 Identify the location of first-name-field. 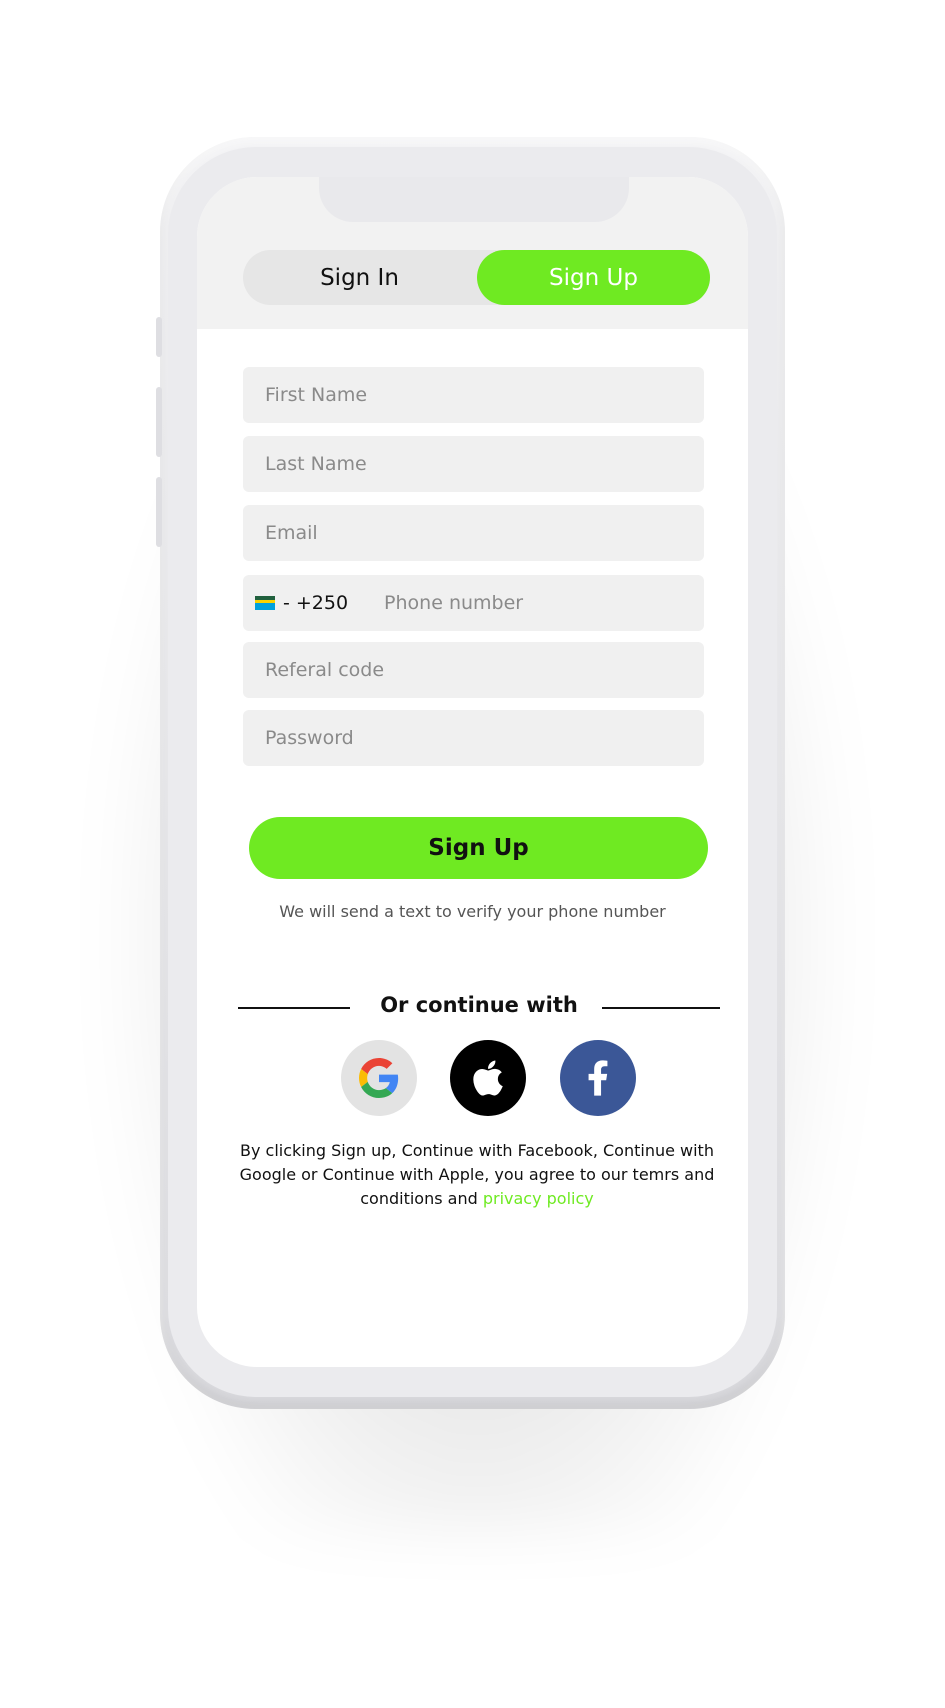
(473, 395).